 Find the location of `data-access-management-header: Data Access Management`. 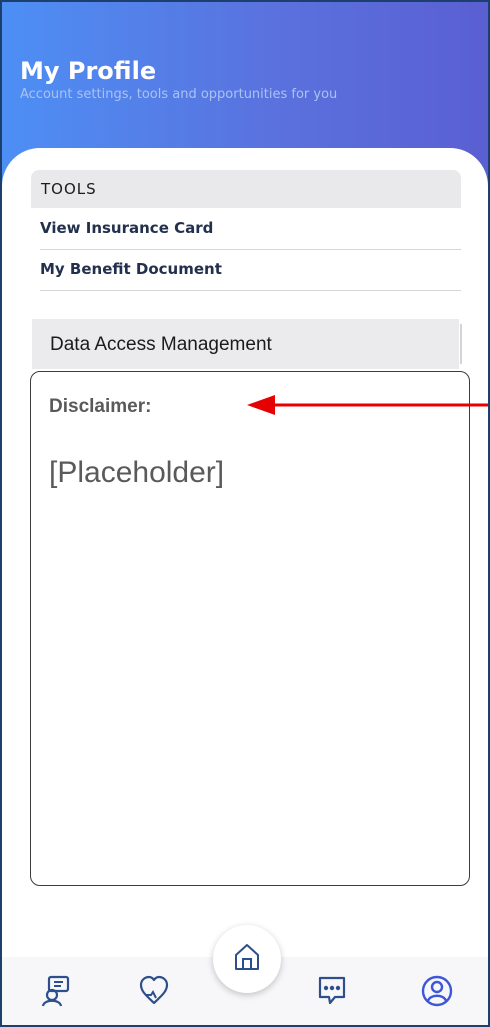

data-access-management-header: Data Access Management is located at coordinates (245, 344).